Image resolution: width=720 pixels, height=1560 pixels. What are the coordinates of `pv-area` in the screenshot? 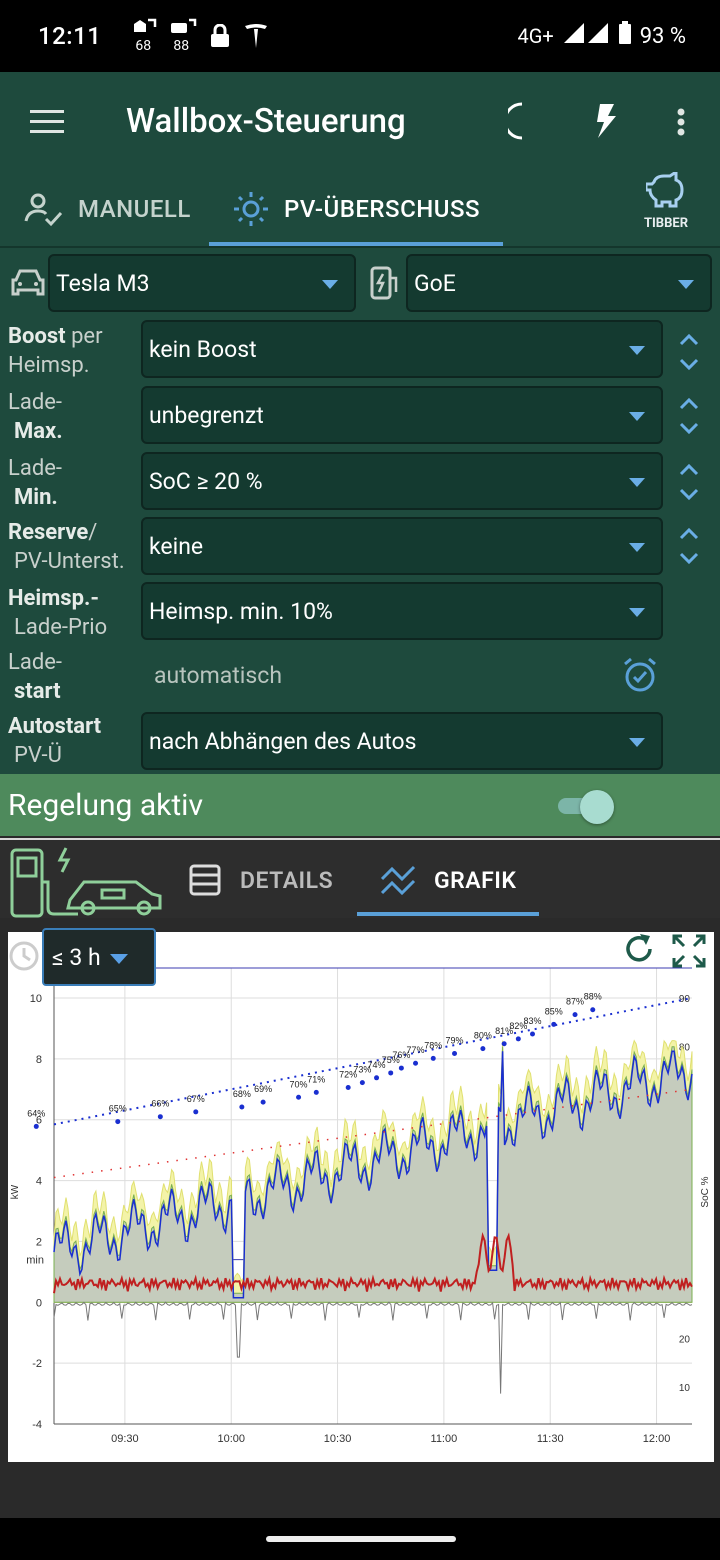 It's located at (373, 1174).